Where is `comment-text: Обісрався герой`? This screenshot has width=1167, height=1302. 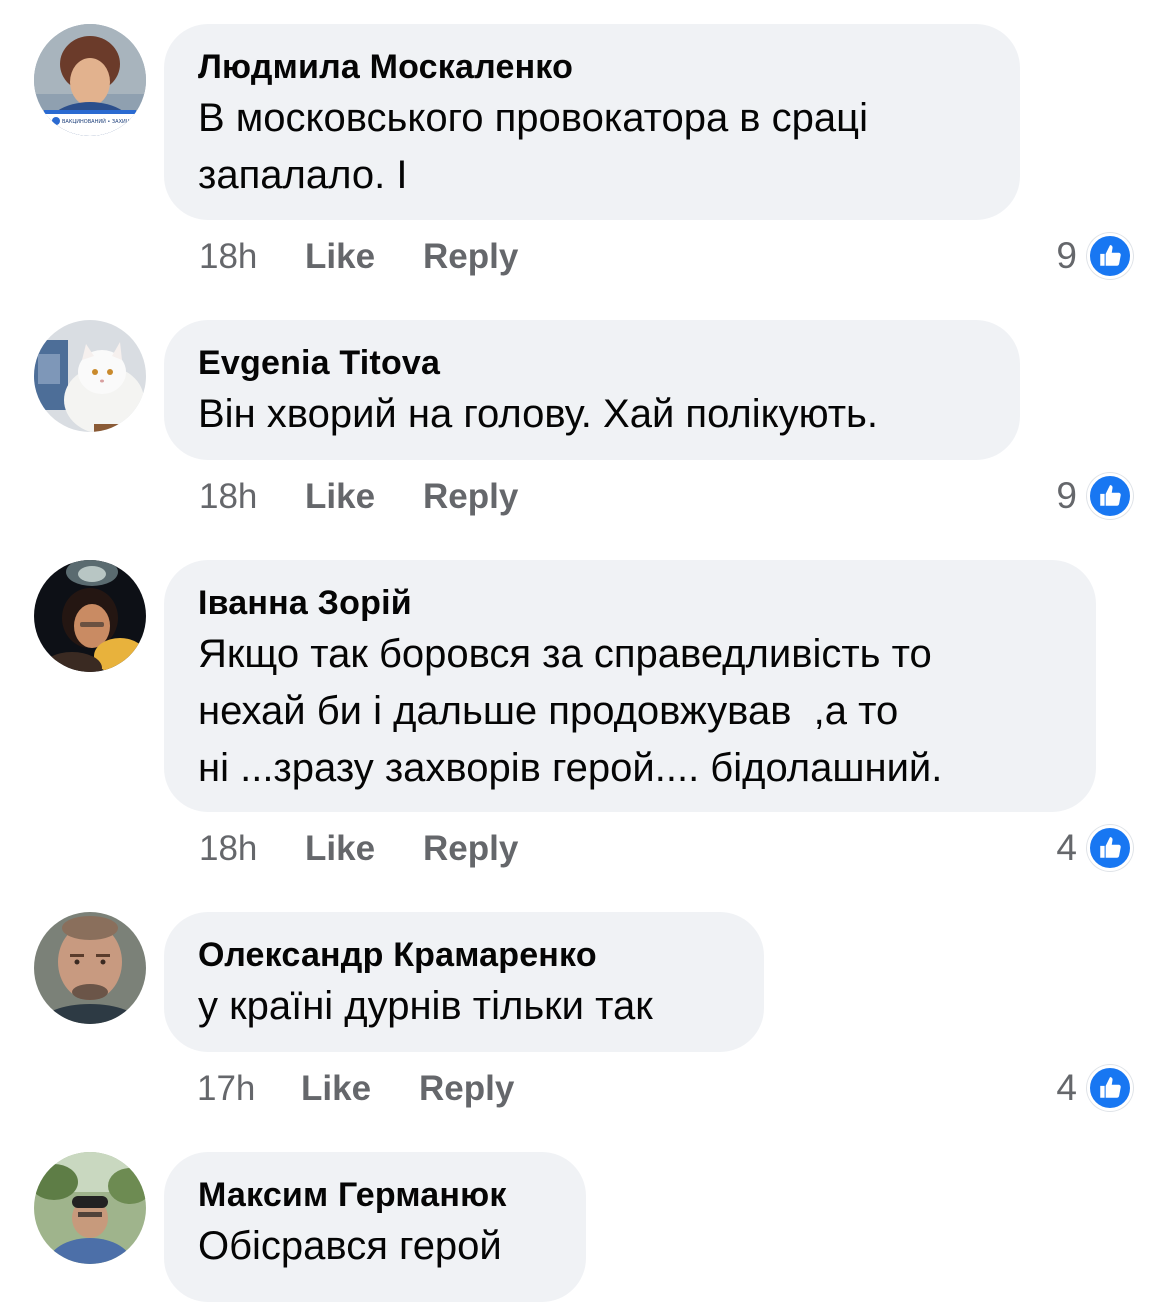 comment-text: Обісрався герой is located at coordinates (350, 1246).